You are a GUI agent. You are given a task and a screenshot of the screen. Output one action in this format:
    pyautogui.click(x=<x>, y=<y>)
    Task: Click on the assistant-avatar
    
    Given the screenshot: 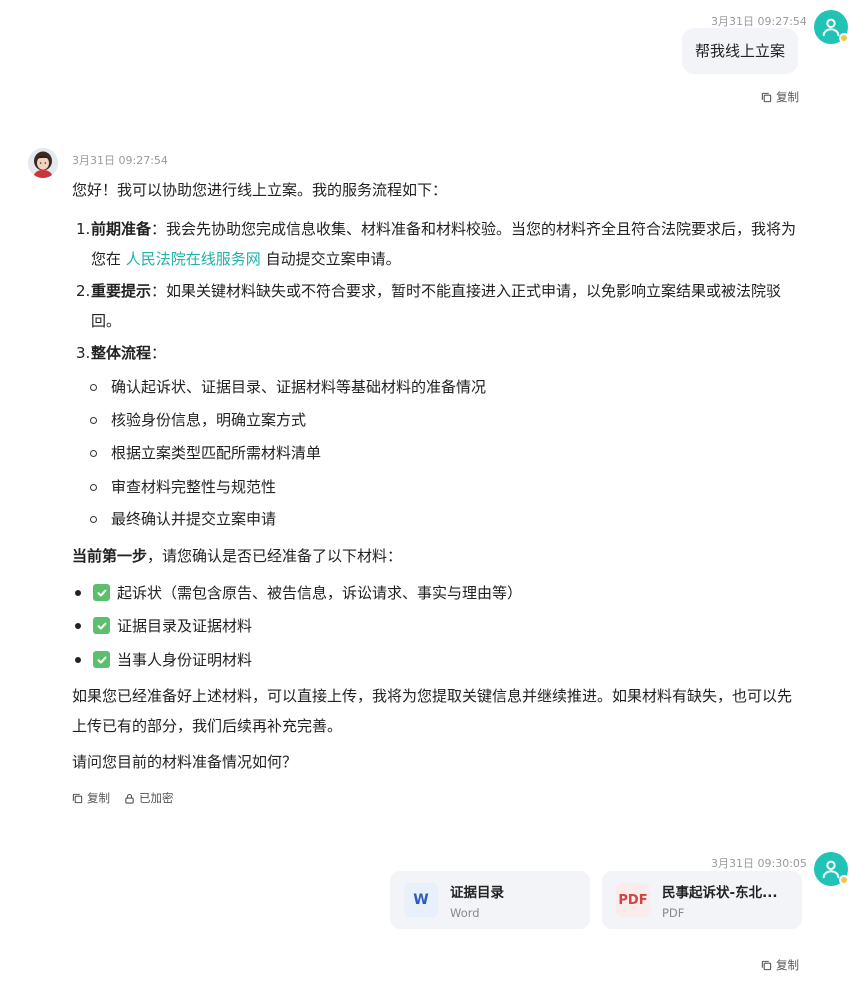 What is the action you would take?
    pyautogui.click(x=43, y=163)
    